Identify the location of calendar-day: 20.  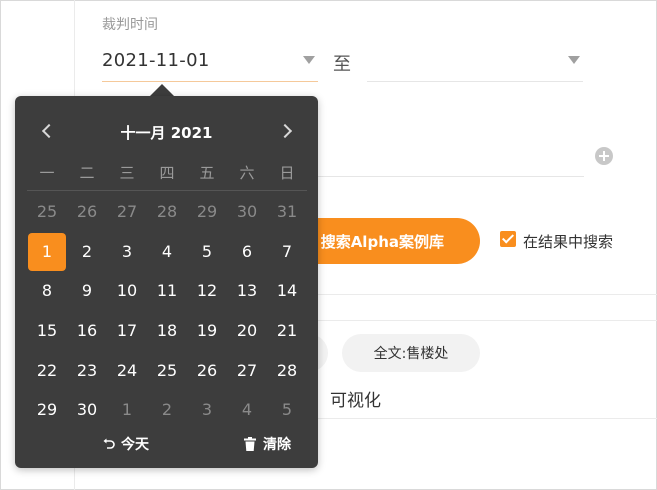
(247, 331).